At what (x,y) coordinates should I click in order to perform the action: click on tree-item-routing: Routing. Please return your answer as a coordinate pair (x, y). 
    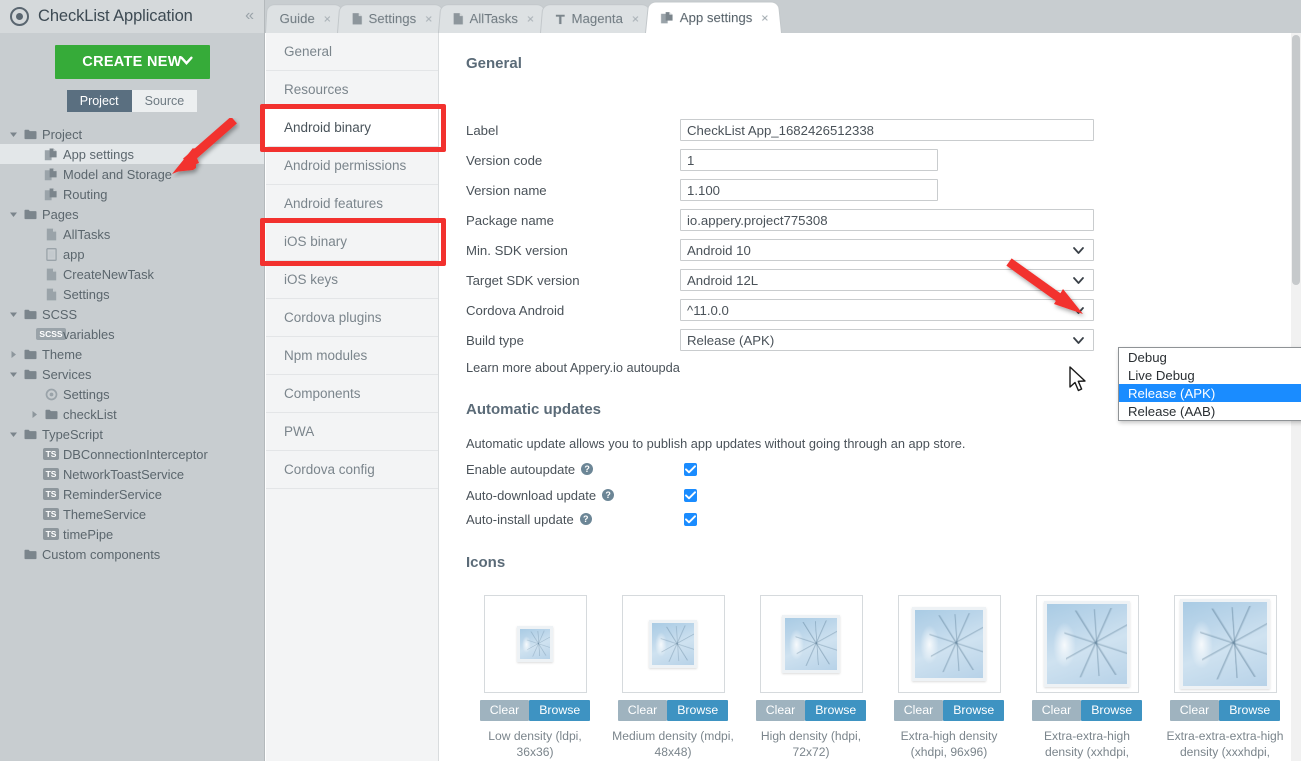
    Looking at the image, I should click on (132, 194).